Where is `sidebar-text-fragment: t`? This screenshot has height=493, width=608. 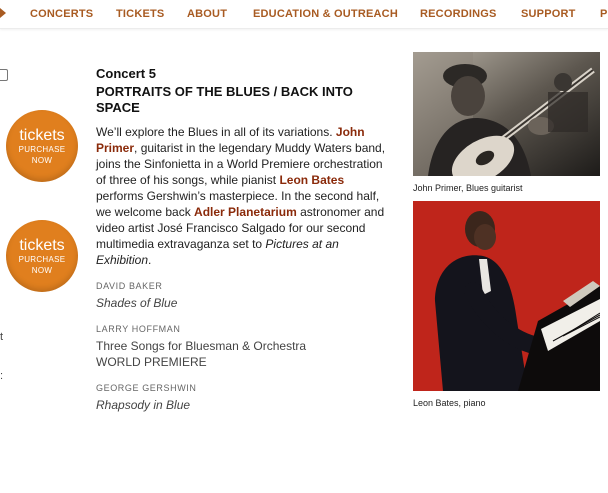 sidebar-text-fragment: t is located at coordinates (2, 337).